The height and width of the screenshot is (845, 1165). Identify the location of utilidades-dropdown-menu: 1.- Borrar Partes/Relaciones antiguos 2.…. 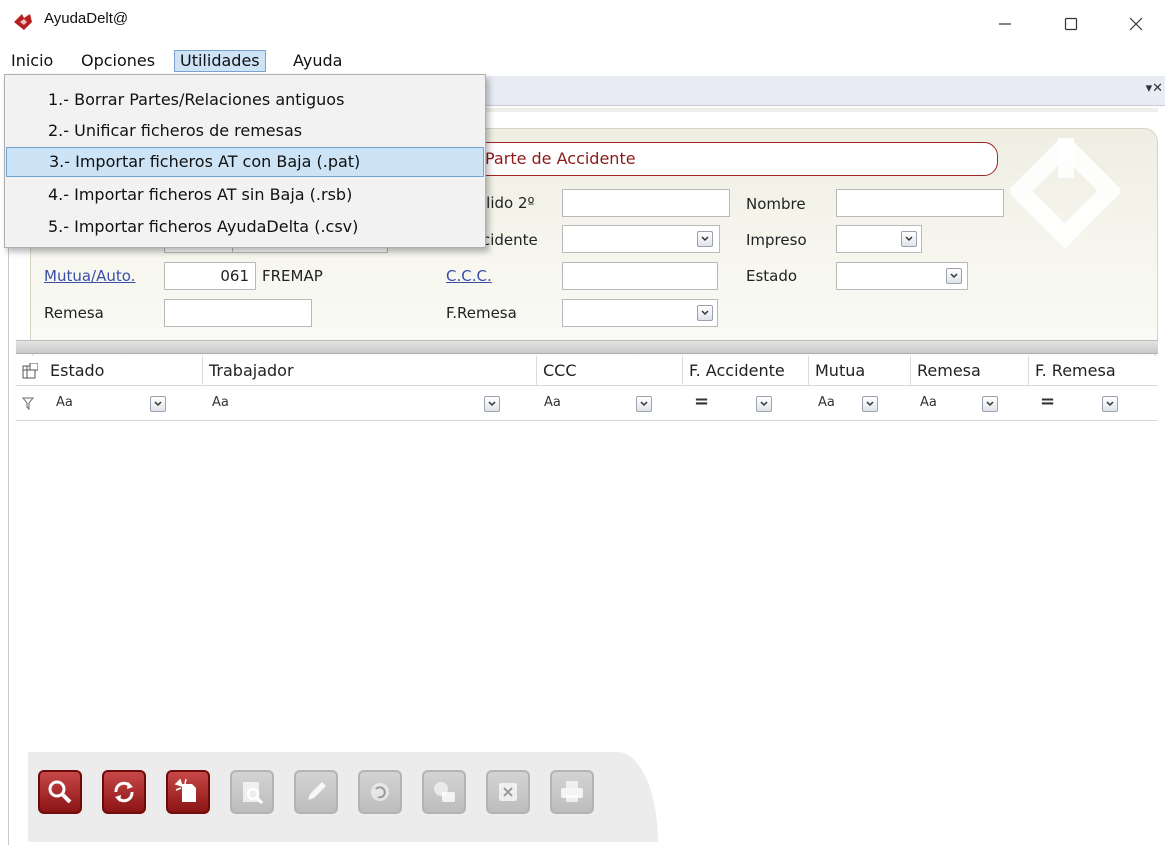
(245, 161).